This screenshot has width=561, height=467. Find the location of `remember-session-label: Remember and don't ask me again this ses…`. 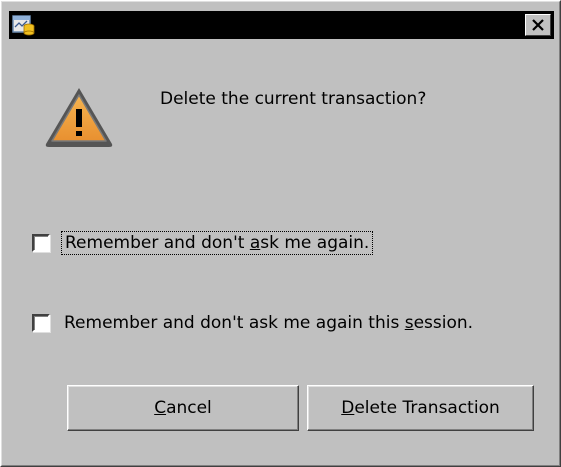

remember-session-label: Remember and don't ask me again this ses… is located at coordinates (268, 323).